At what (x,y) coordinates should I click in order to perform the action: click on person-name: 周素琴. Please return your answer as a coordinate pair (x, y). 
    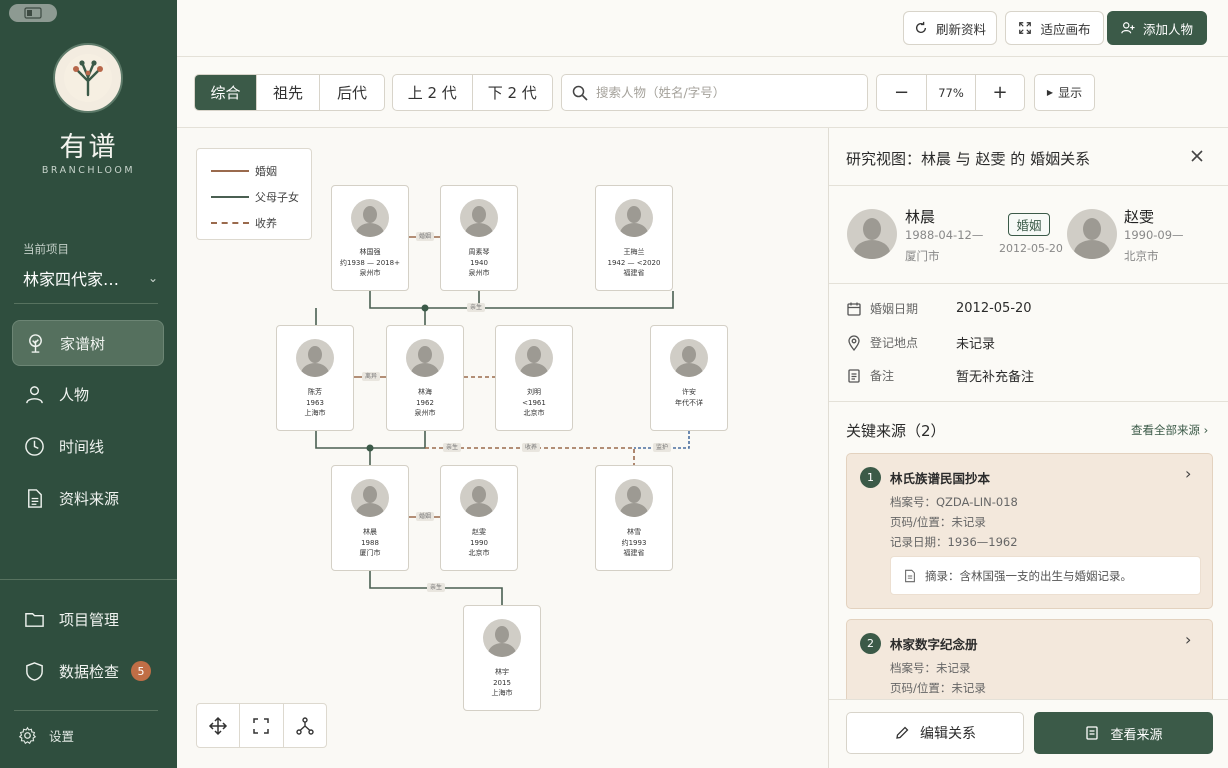
    Looking at the image, I should click on (479, 252).